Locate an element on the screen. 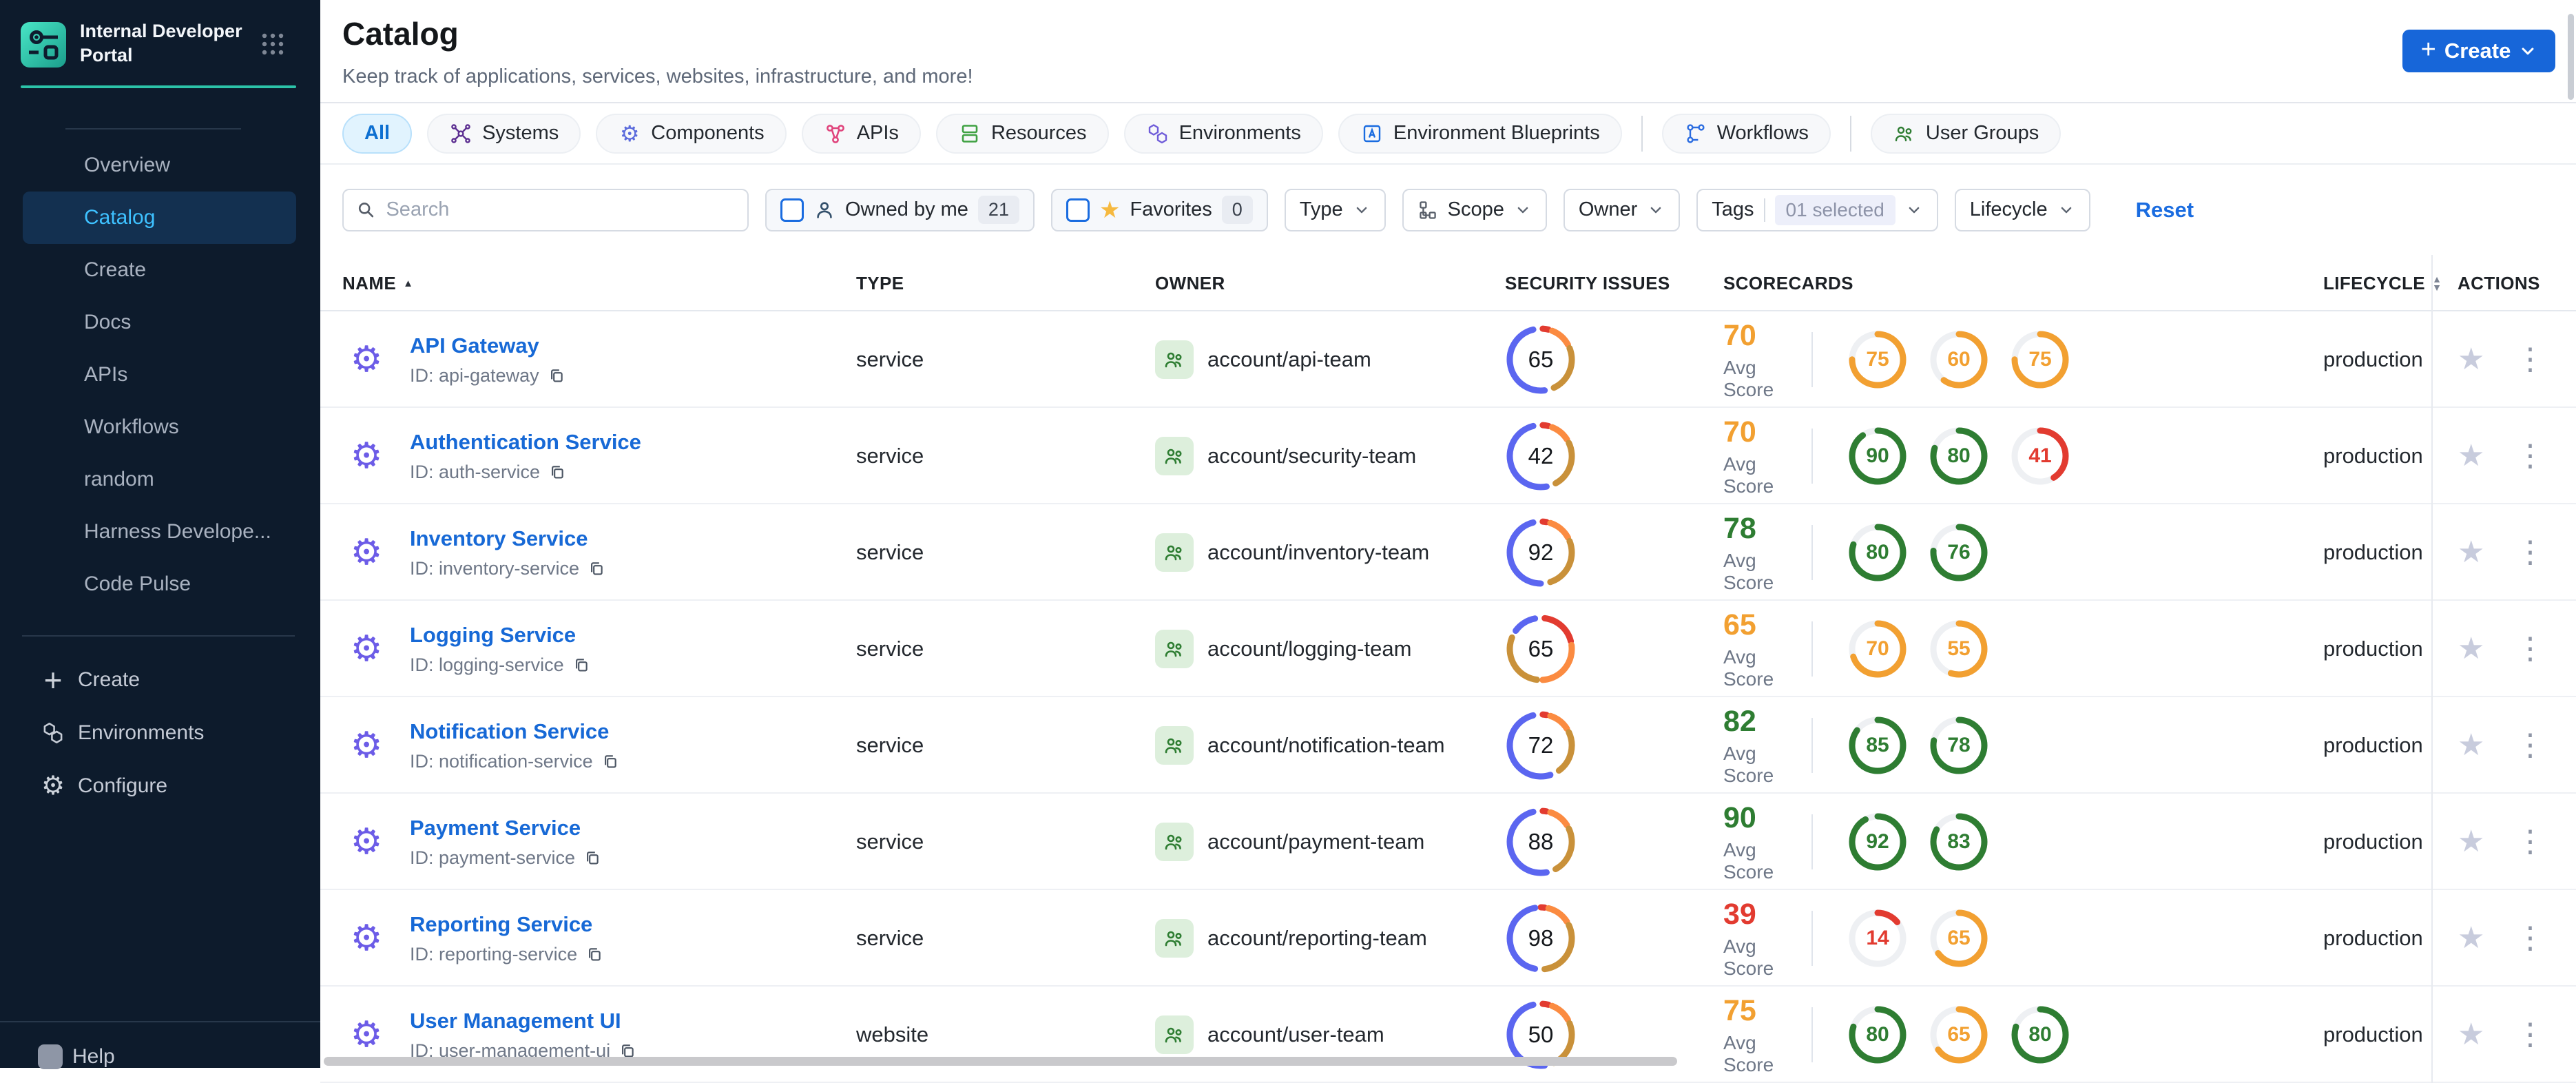 Image resolution: width=2576 pixels, height=1083 pixels. owner-value: account/user-team is located at coordinates (1295, 1034).